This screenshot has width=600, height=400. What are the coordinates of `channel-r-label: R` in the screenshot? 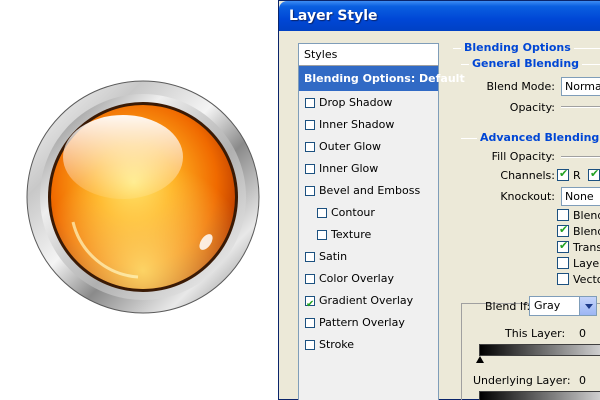 It's located at (577, 175).